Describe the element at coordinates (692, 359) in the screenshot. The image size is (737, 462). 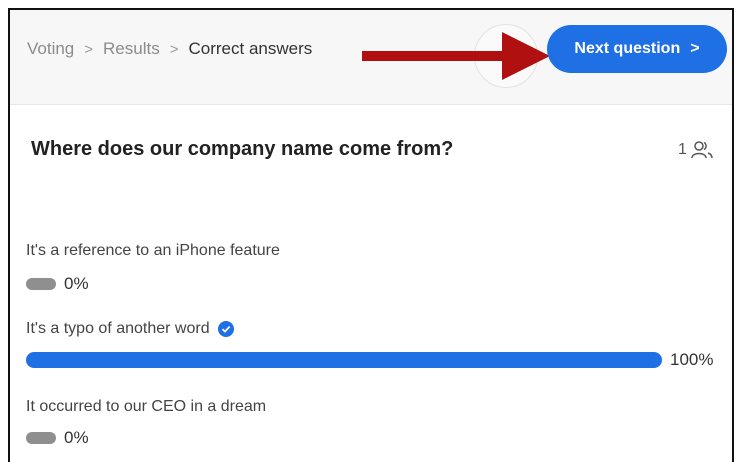
I see `result-percent: 100%` at that location.